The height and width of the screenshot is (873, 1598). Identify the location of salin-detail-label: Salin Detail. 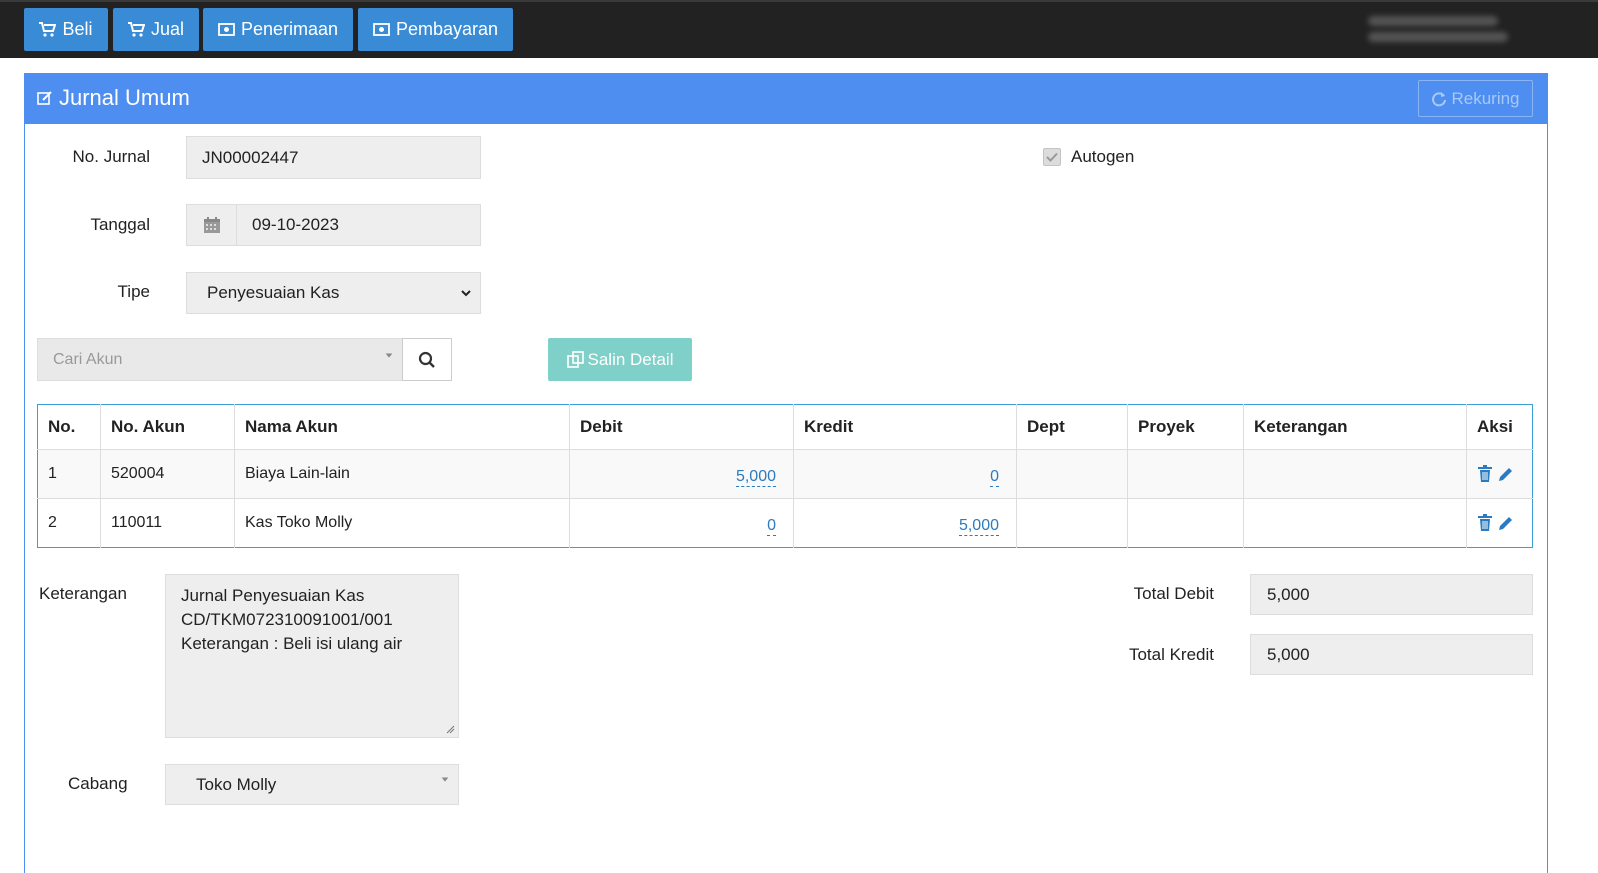
(630, 359).